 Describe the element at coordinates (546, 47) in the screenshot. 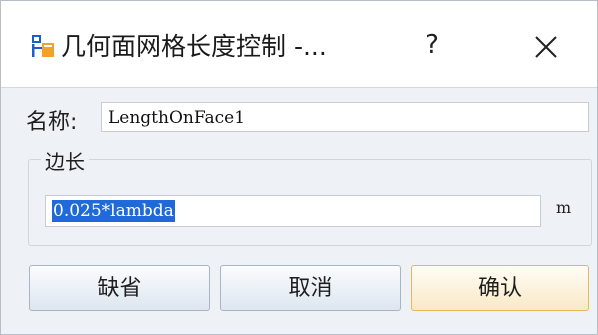

I see `close-icon` at that location.